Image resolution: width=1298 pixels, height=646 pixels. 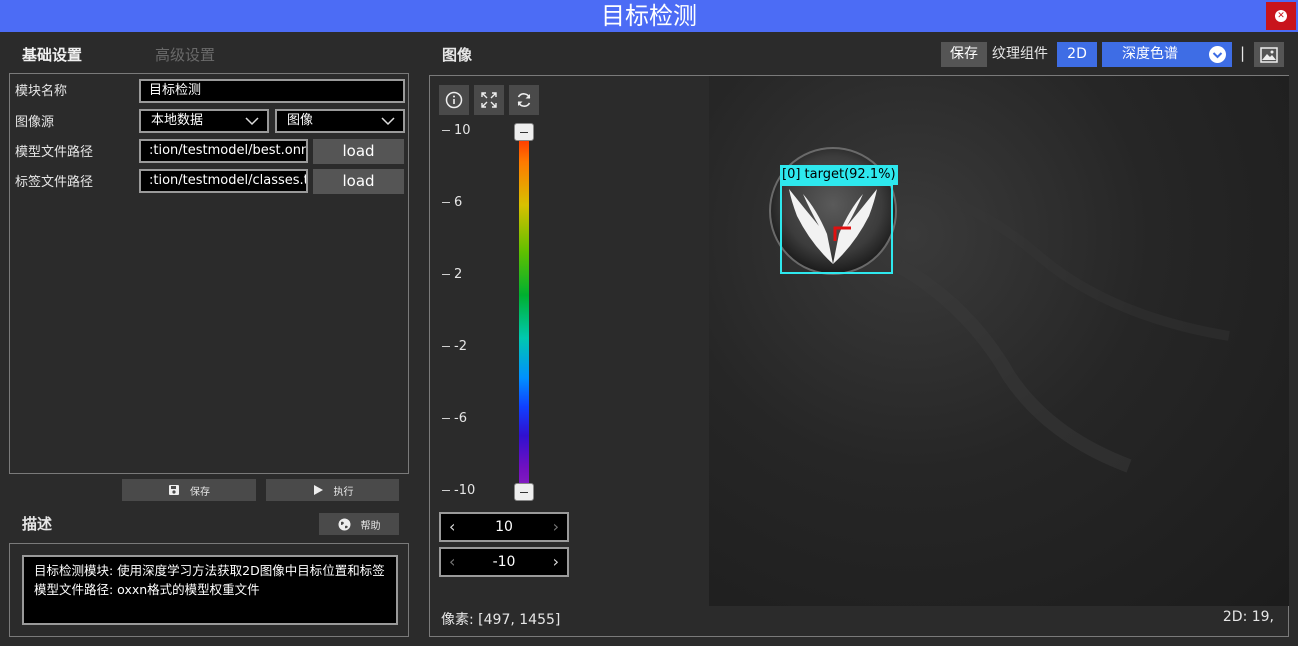 I want to click on mode-2d-button: 2D, so click(x=1077, y=54).